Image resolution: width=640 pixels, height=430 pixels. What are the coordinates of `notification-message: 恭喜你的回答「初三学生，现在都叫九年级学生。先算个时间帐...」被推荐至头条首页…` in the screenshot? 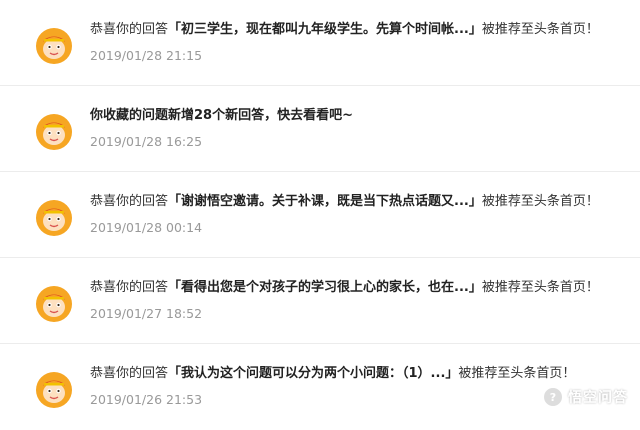 It's located at (344, 30).